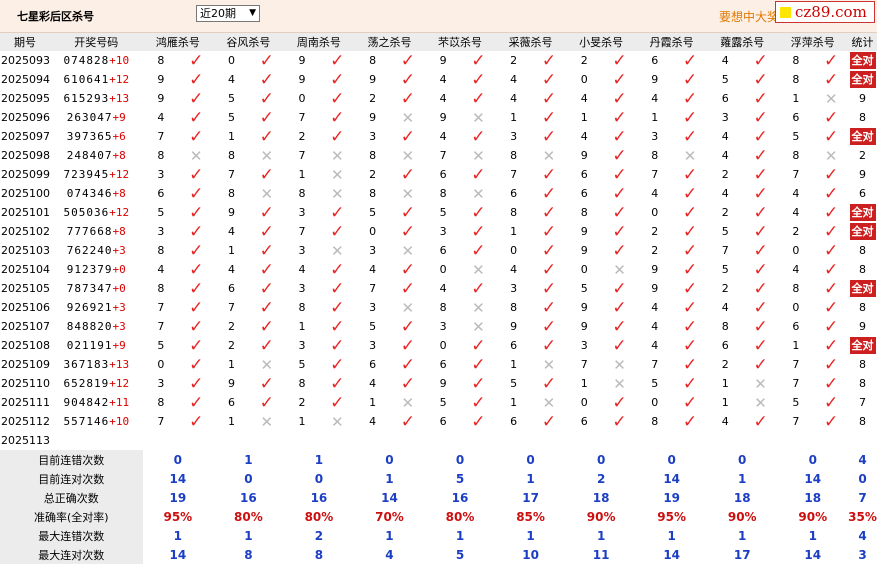  I want to click on table-row: 2025103 762240+3 8 ✓ 1 ✓ 3 ✕ 3 ✕ 6 ✓ 0 ✓ 9 ✓ 2 ✓ 7 ✓ 0 ✓ 8, so click(438, 250).